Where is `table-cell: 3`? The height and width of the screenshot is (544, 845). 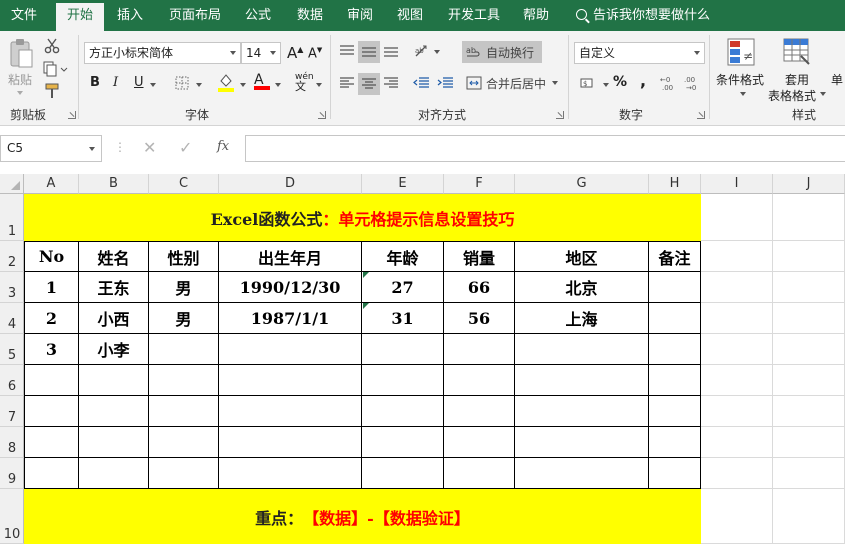
table-cell: 3 is located at coordinates (51, 349).